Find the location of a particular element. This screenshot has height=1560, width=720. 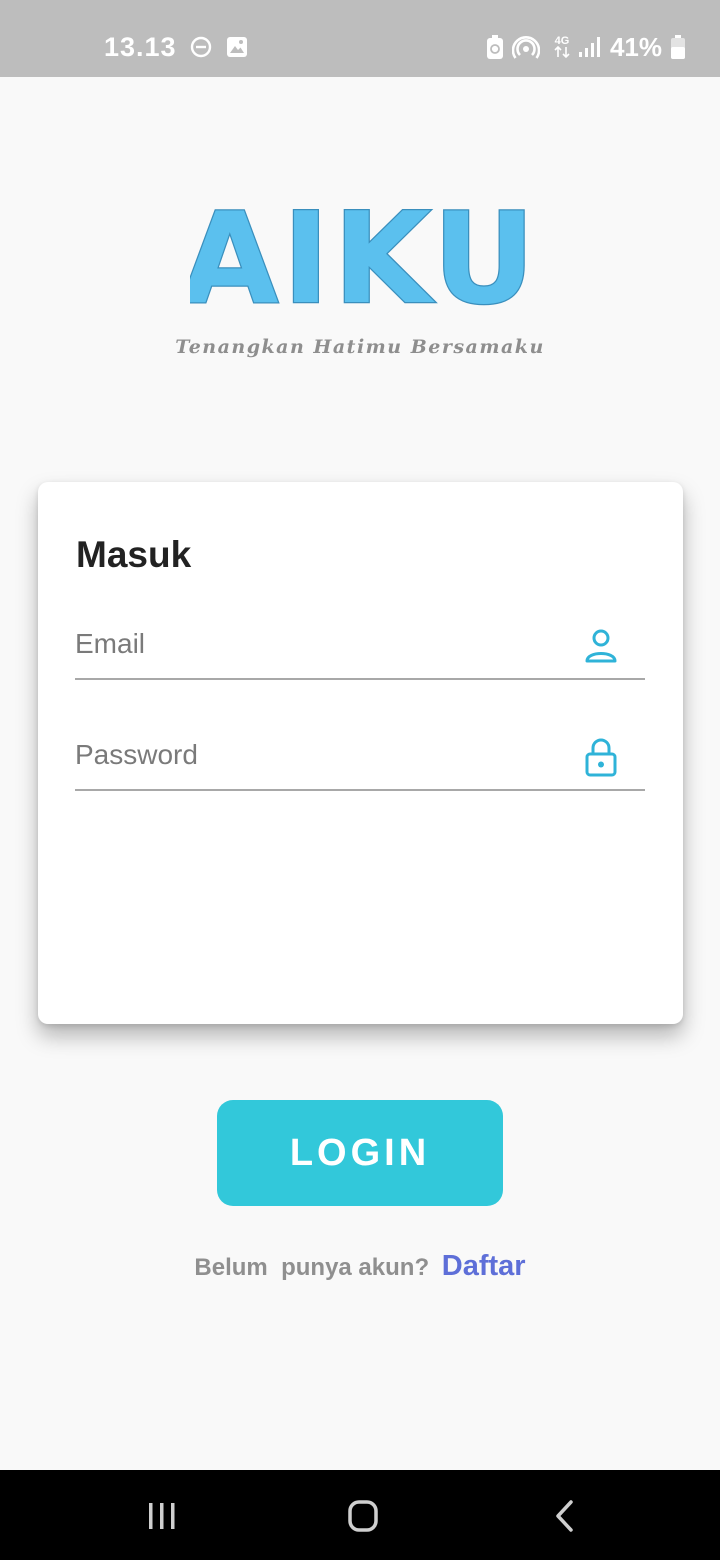

do-not-disturb-icon is located at coordinates (200, 47).